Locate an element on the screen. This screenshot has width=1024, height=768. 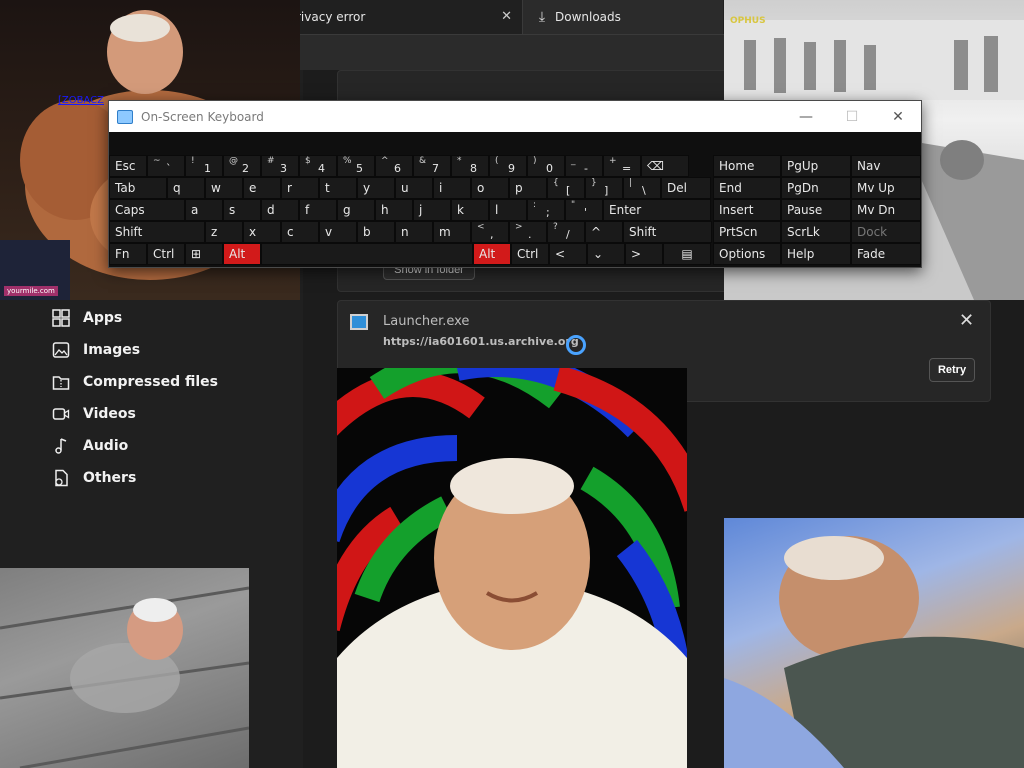
tab-downloads: ⤓ Downloads is located at coordinates (622, 17).